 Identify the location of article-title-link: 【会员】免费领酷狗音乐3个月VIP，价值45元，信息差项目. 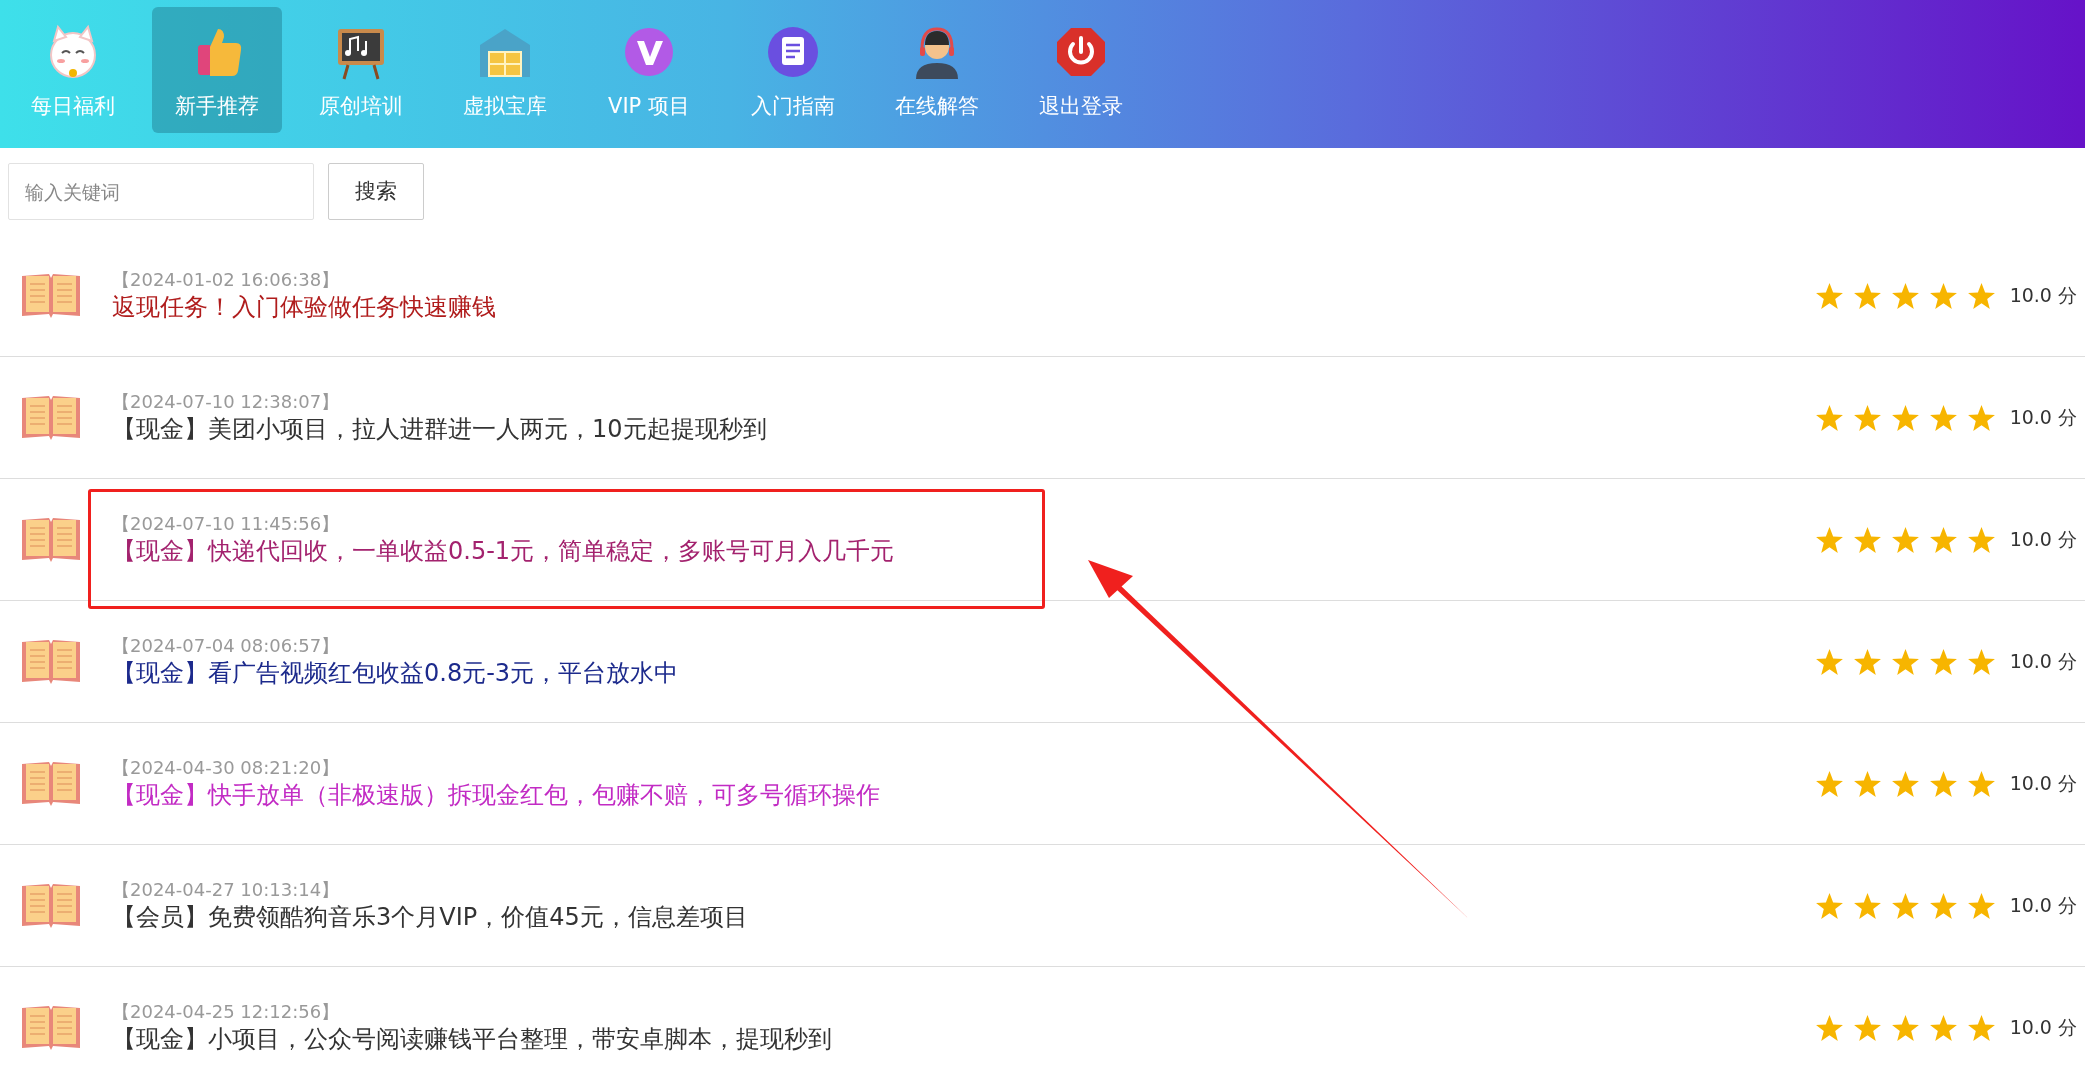
(963, 917).